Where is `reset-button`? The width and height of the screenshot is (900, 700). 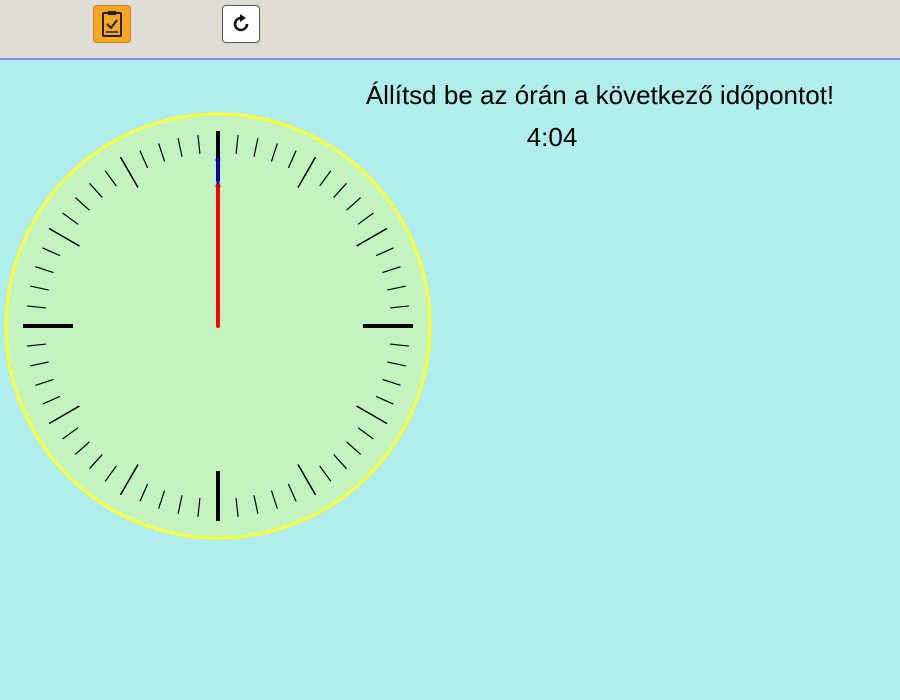
reset-button is located at coordinates (241, 24).